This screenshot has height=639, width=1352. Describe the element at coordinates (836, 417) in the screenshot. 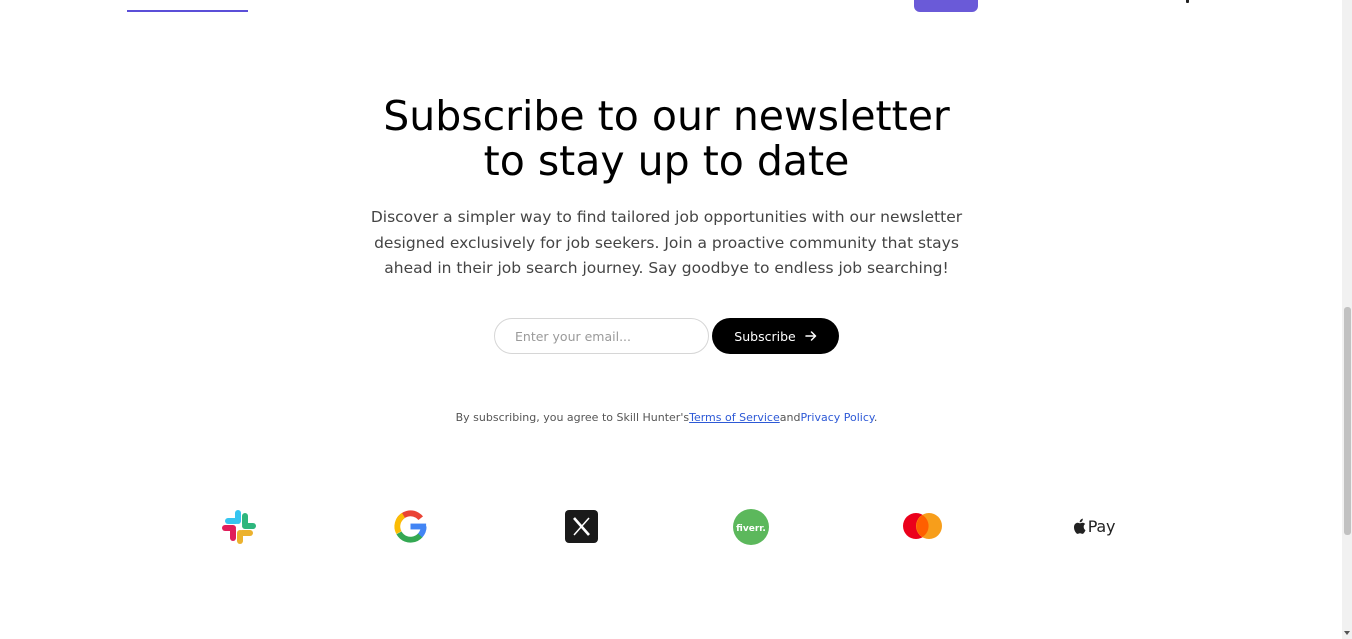

I see `privacy-policy-link: Privacy Policy` at that location.